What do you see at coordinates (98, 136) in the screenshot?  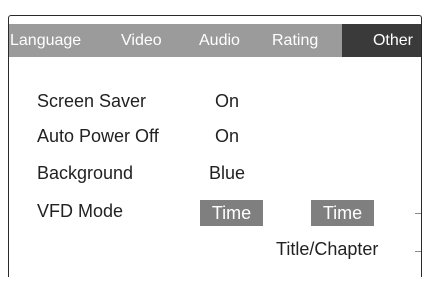 I see `auto-power-off-label: Auto Power Off` at bounding box center [98, 136].